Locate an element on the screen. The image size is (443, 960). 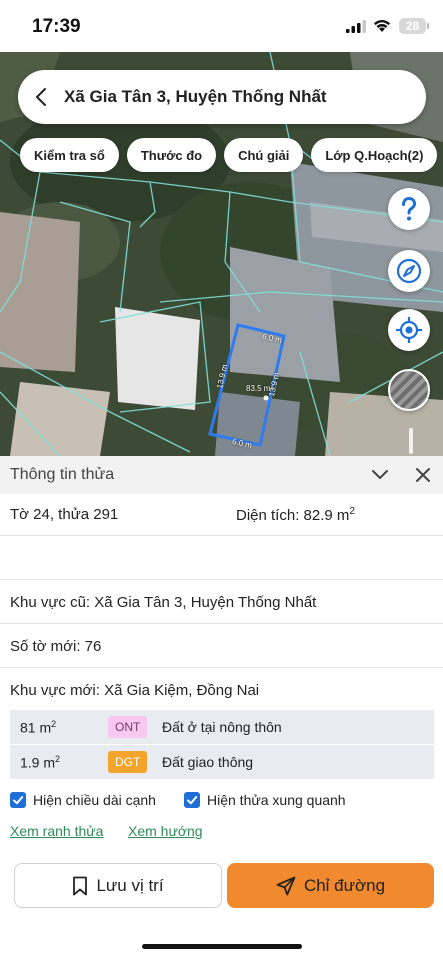
chip-check-certificate: Kiểm tra sổ is located at coordinates (69, 155).